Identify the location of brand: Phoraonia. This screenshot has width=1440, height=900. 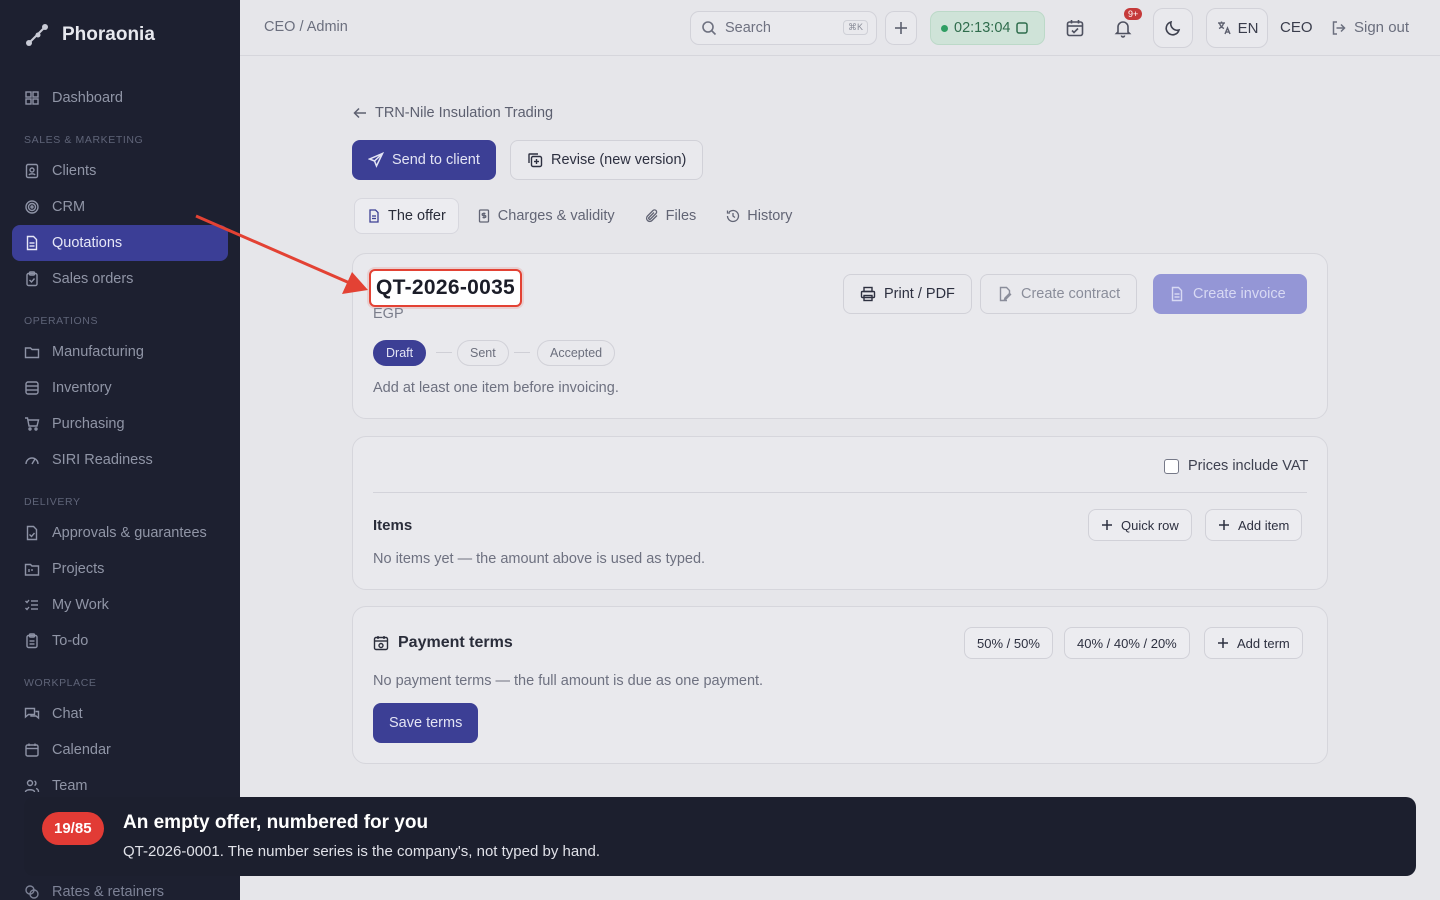
(89, 35).